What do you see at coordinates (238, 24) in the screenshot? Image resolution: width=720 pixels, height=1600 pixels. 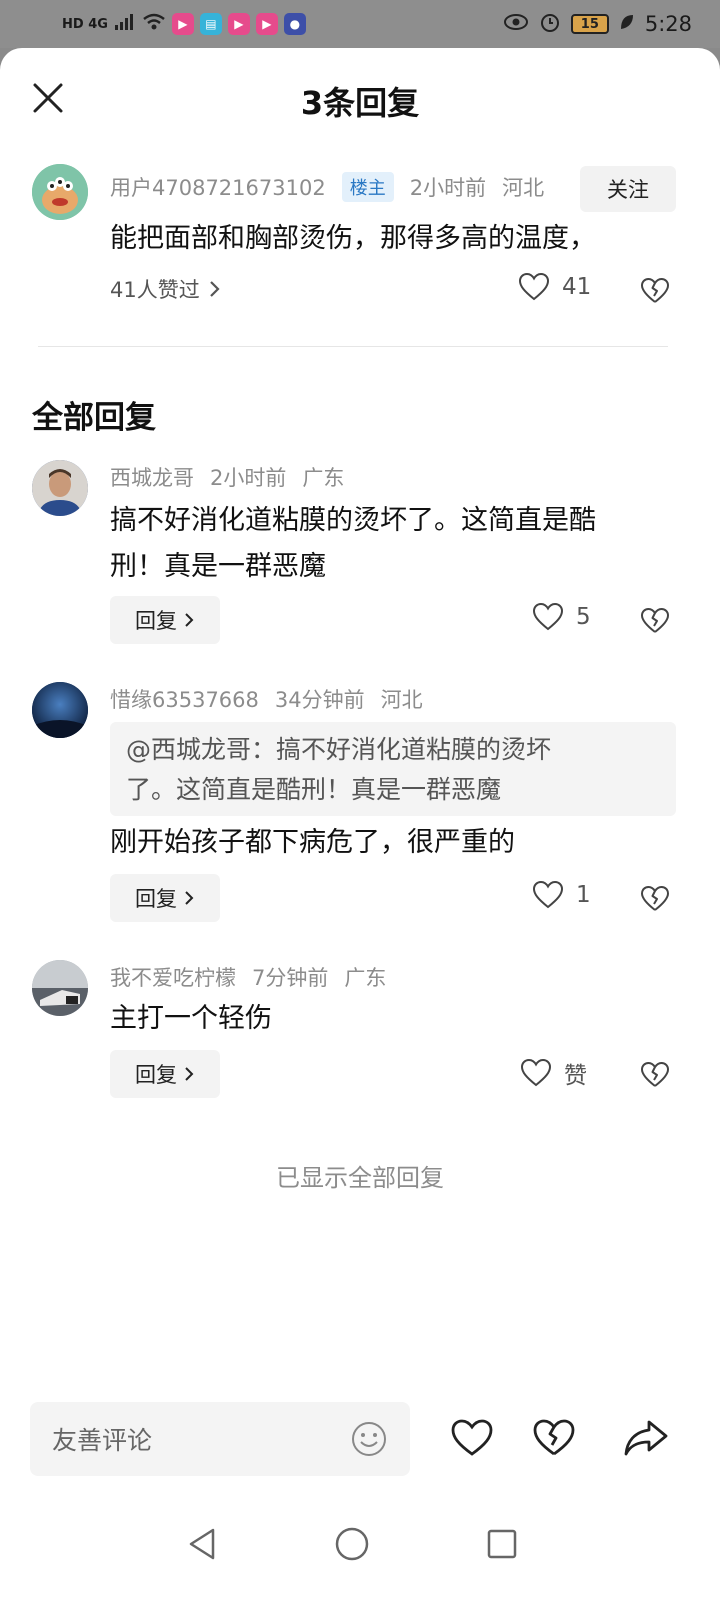 I see `video-app-icon-2: ▶` at bounding box center [238, 24].